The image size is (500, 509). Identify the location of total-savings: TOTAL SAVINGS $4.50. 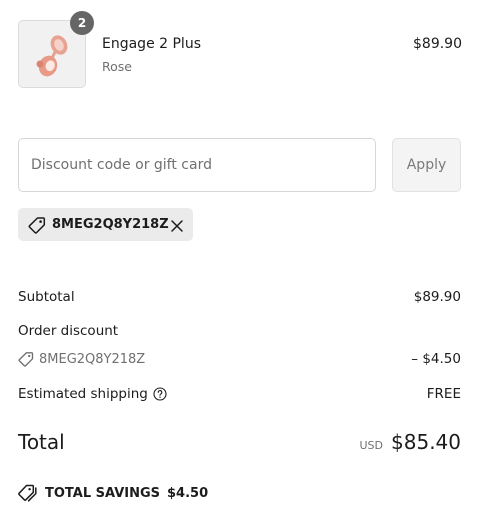
(113, 493).